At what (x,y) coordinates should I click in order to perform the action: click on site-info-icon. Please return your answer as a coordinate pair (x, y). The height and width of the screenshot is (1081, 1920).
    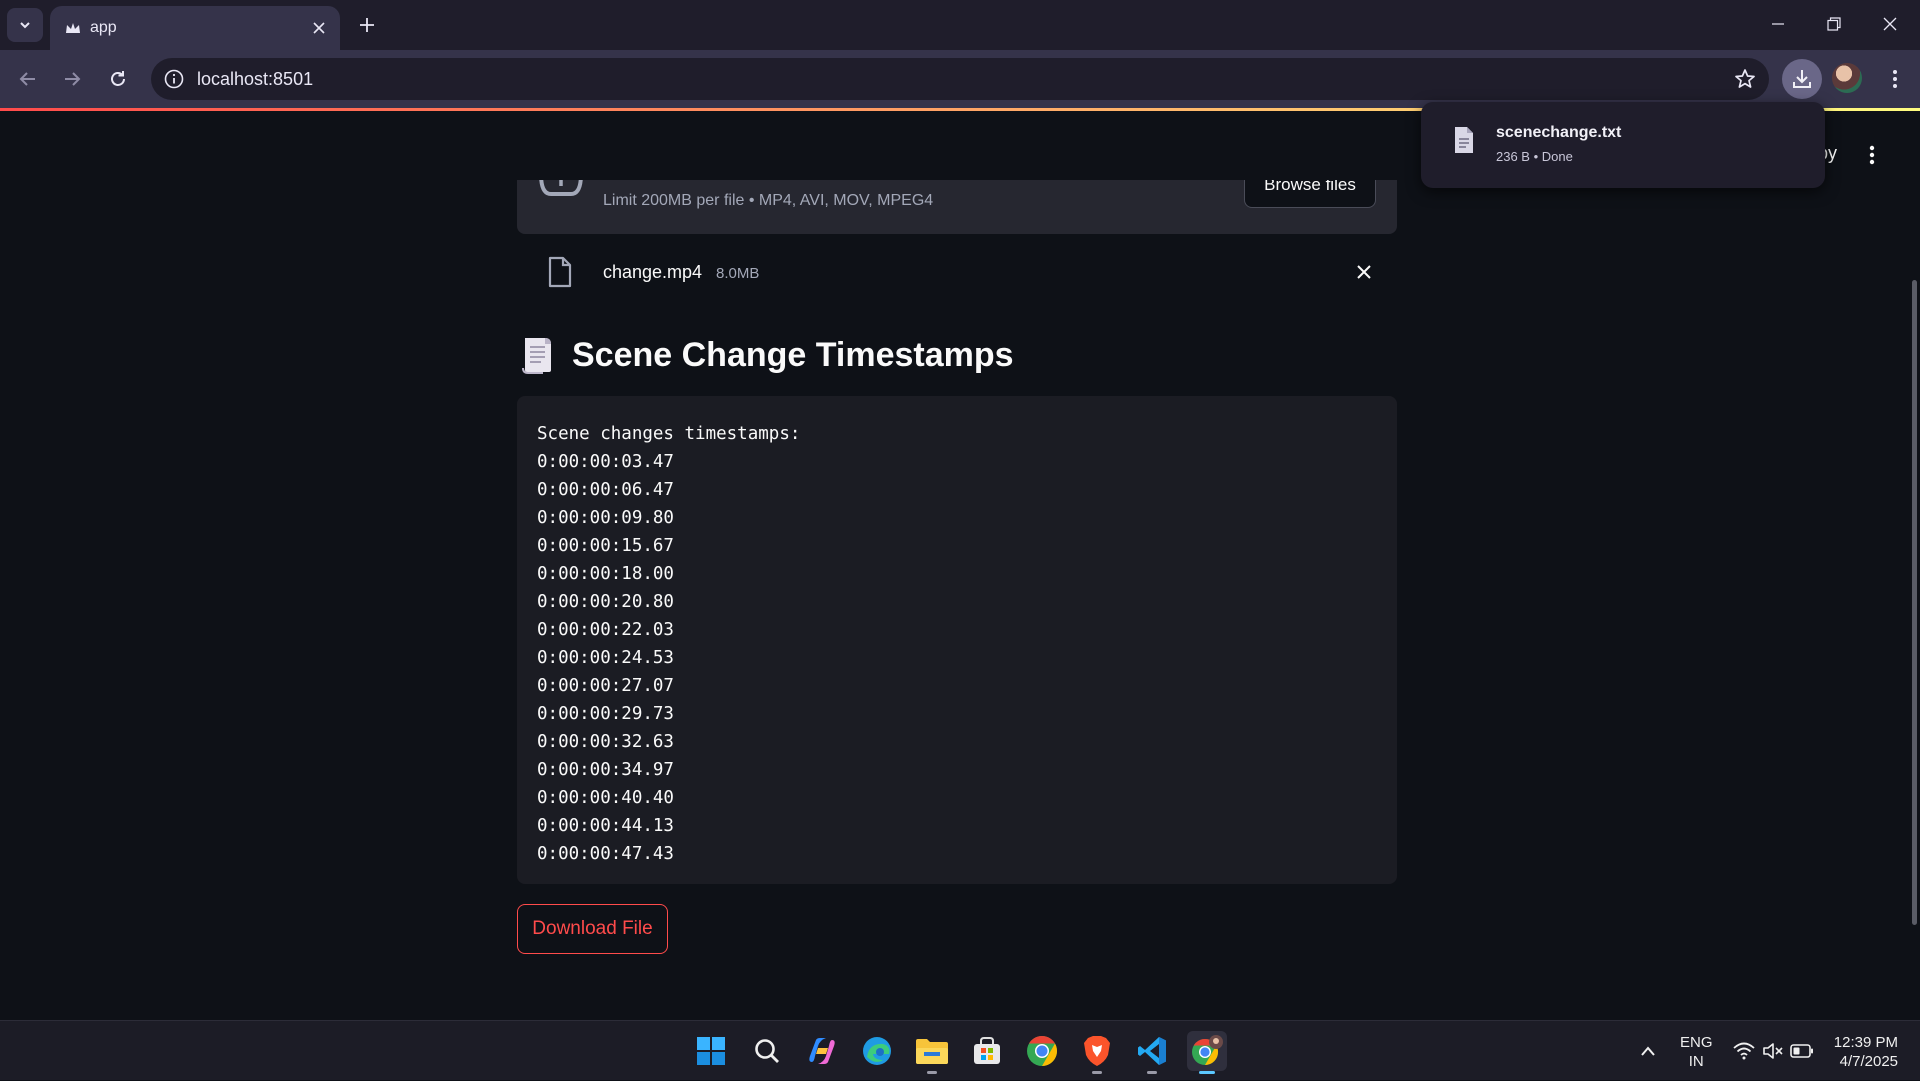
    Looking at the image, I should click on (174, 79).